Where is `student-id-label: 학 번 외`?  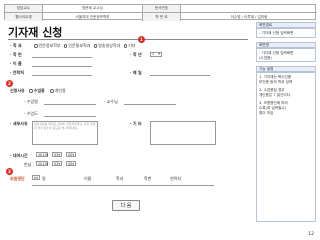
student-id-label: 학 번 외 is located at coordinates (162, 17).